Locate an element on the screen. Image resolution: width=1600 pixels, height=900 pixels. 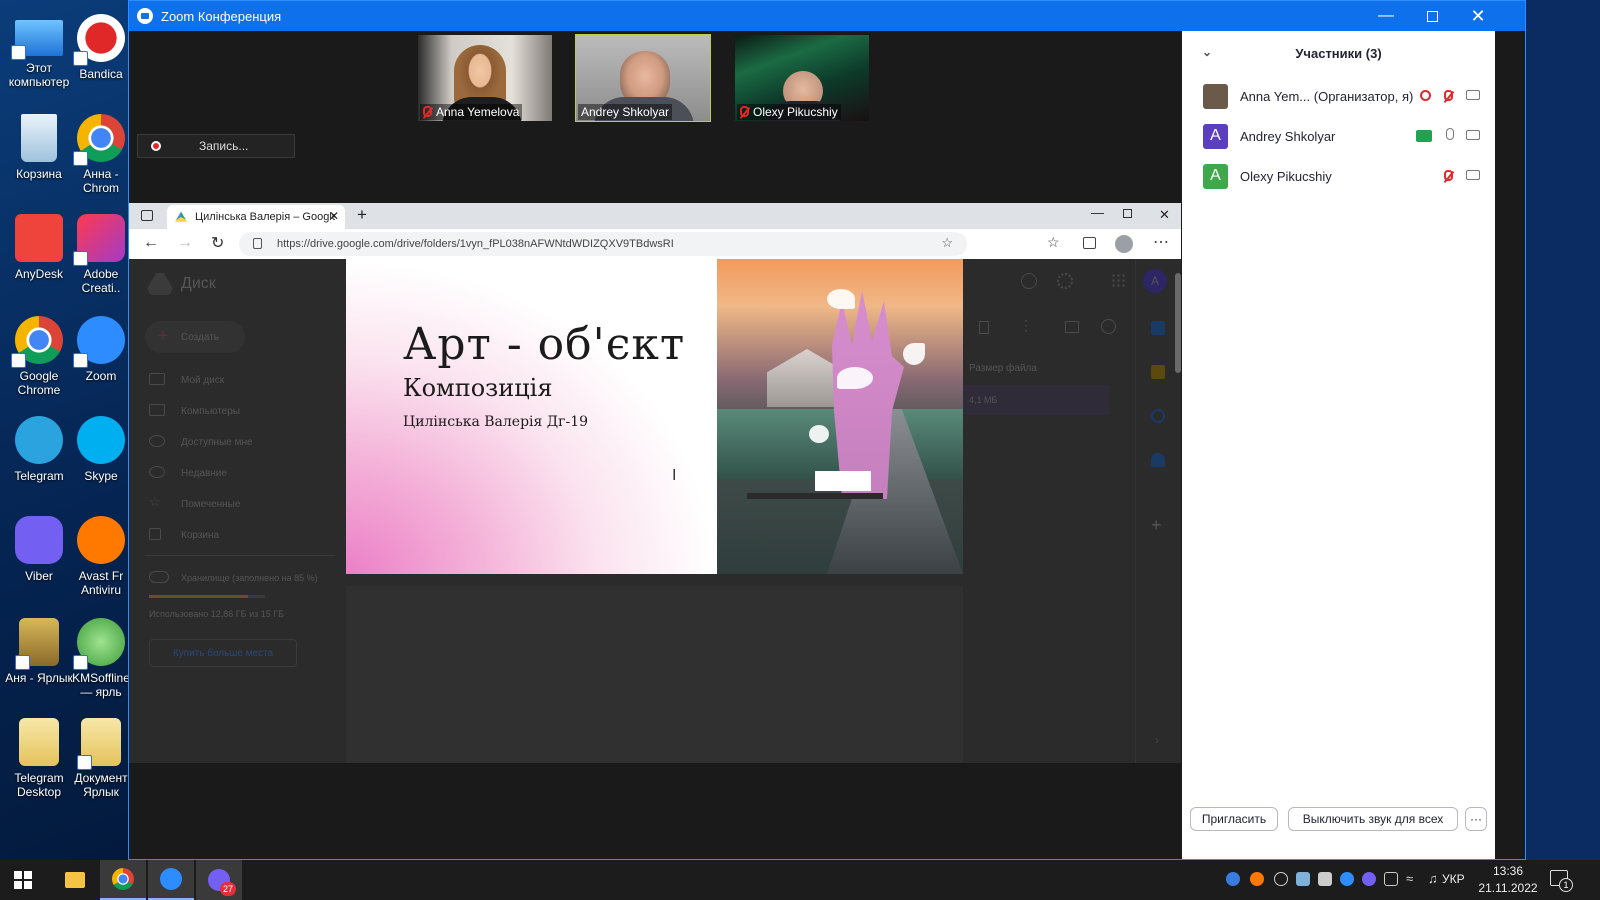
chevron-down-icon: ⌄ is located at coordinates (1207, 52).